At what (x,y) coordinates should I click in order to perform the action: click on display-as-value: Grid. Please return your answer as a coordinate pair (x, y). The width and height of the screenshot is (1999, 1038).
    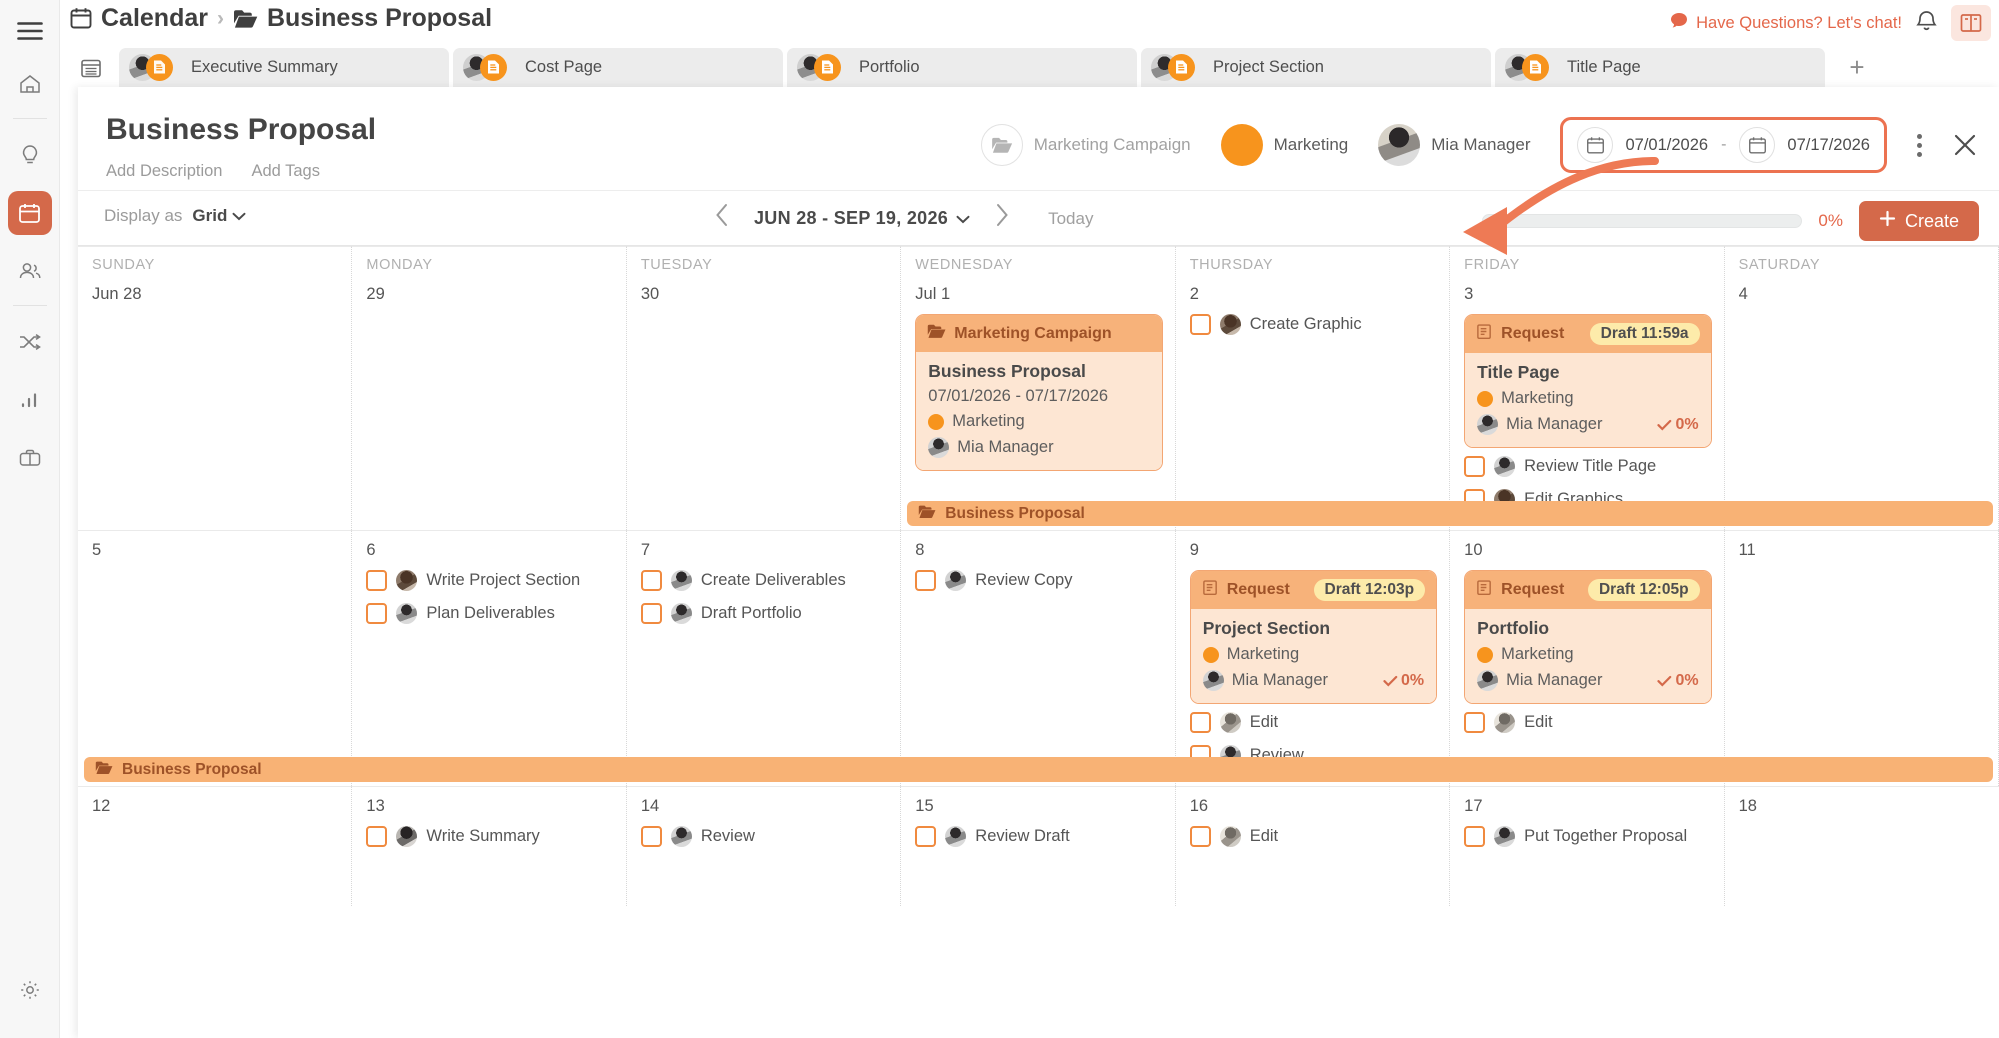
    Looking at the image, I should click on (219, 216).